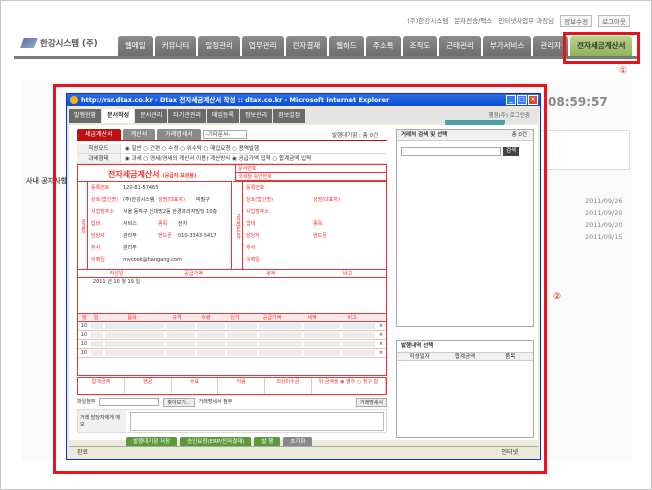 The image size is (652, 490). Describe the element at coordinates (383, 46) in the screenshot. I see `nav-addressbook: 주소록` at that location.